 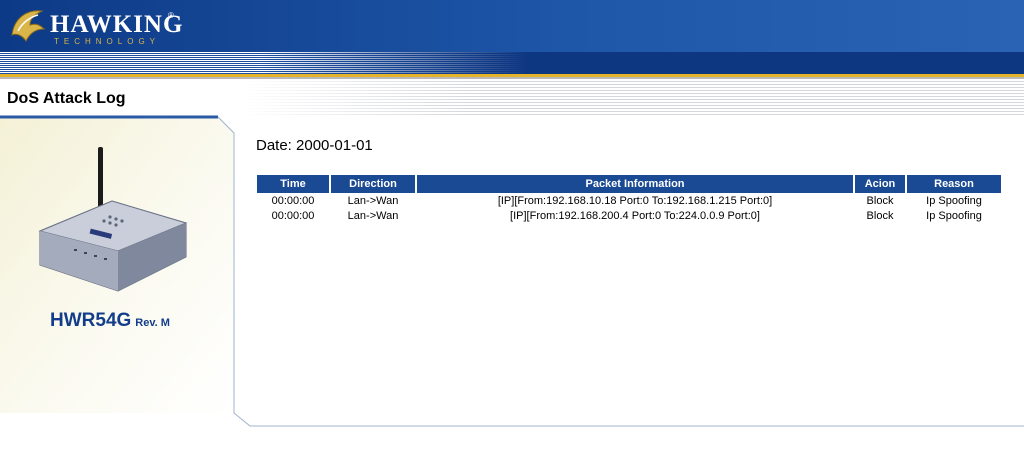 What do you see at coordinates (512, 26) in the screenshot?
I see `header-banner: HAWKING ® TECHNOLOGY` at bounding box center [512, 26].